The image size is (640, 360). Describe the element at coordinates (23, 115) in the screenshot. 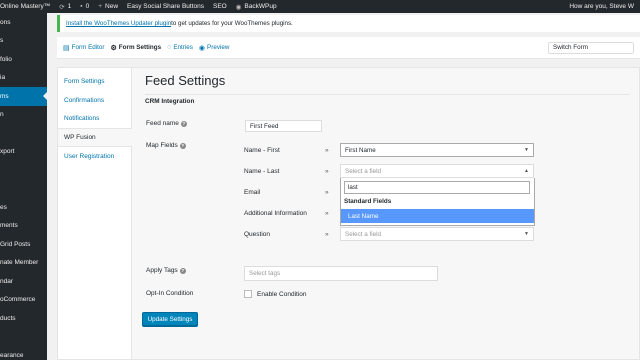

I see `sidebar-item: n` at that location.